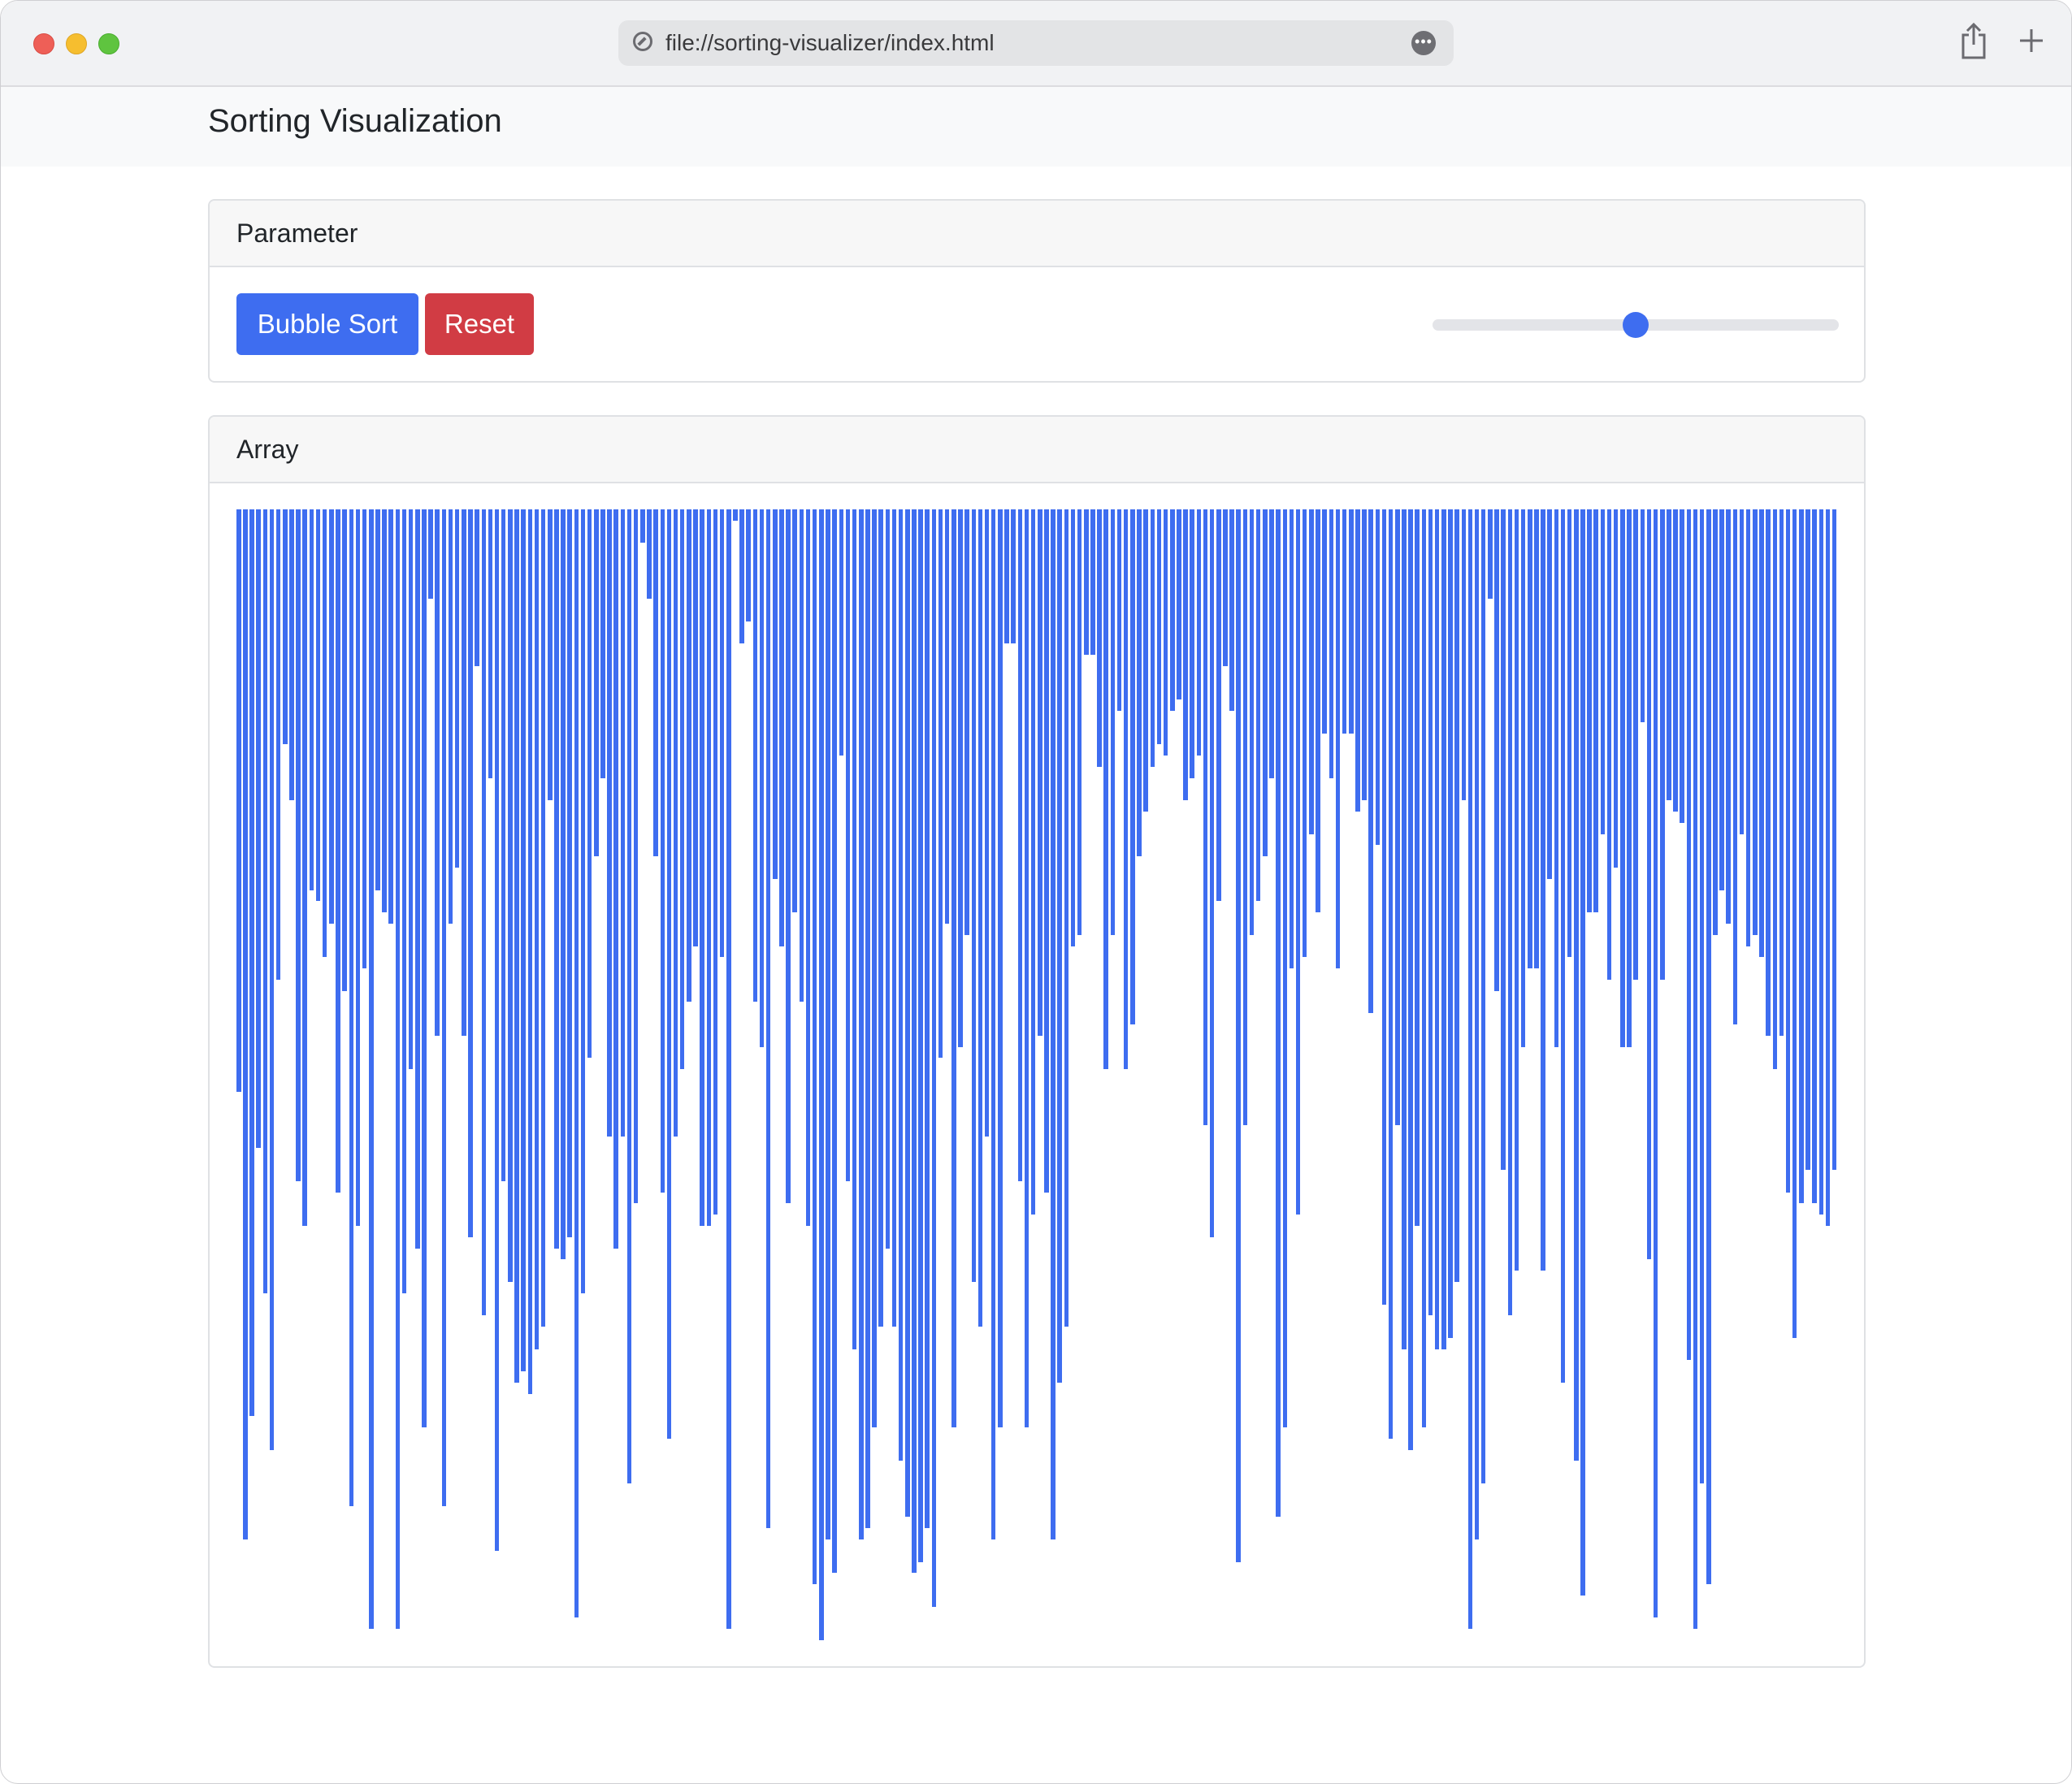  What do you see at coordinates (479, 324) in the screenshot?
I see `reset-button: Reset` at bounding box center [479, 324].